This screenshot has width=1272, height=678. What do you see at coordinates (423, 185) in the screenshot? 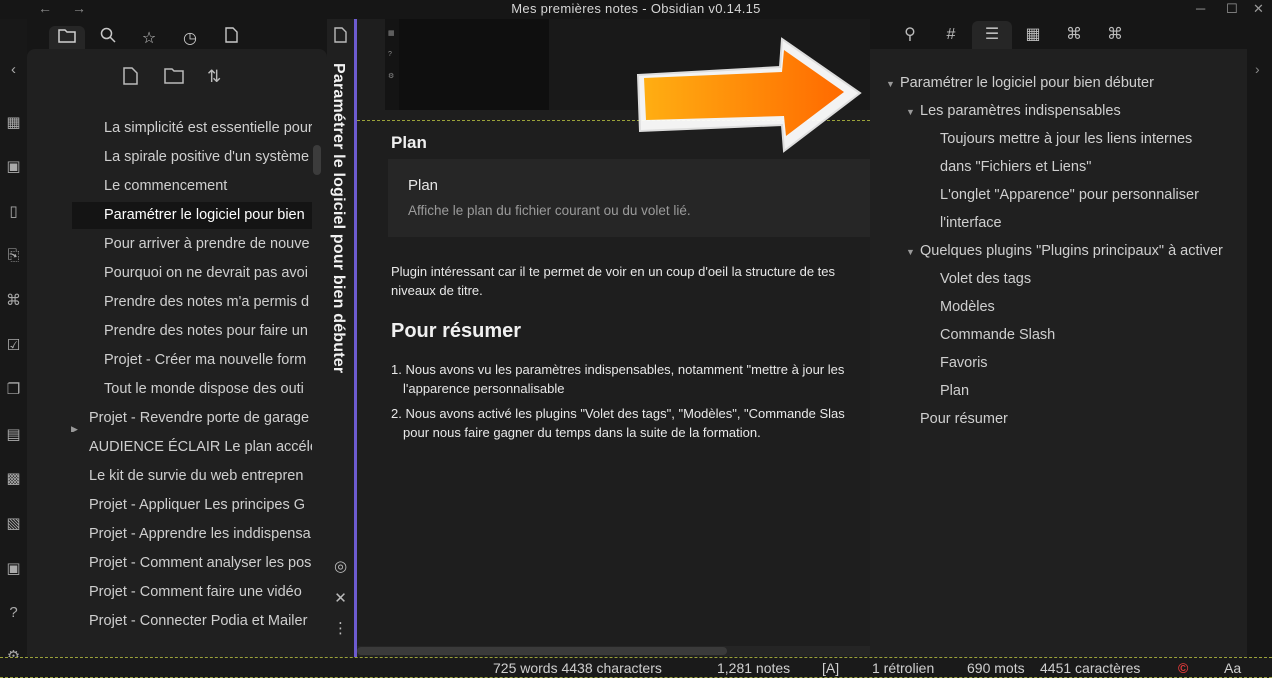
I see `plugin-card-title: Plan` at bounding box center [423, 185].